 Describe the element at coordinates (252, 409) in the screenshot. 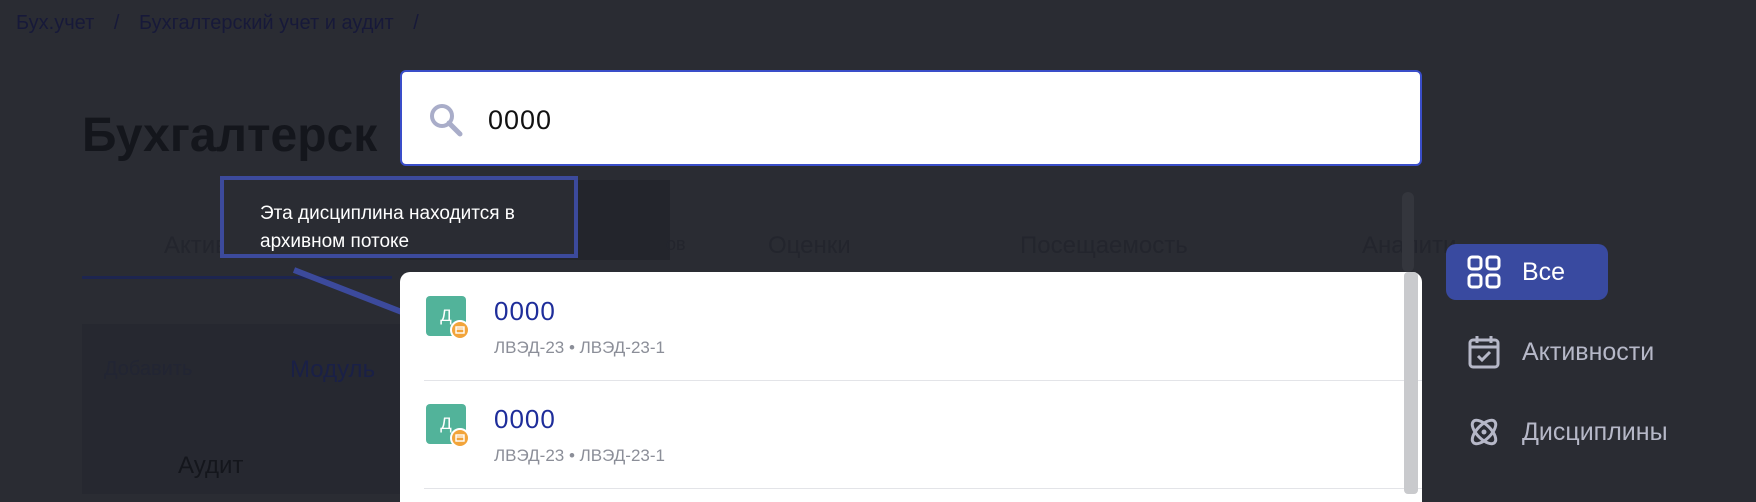

I see `background-panel` at that location.